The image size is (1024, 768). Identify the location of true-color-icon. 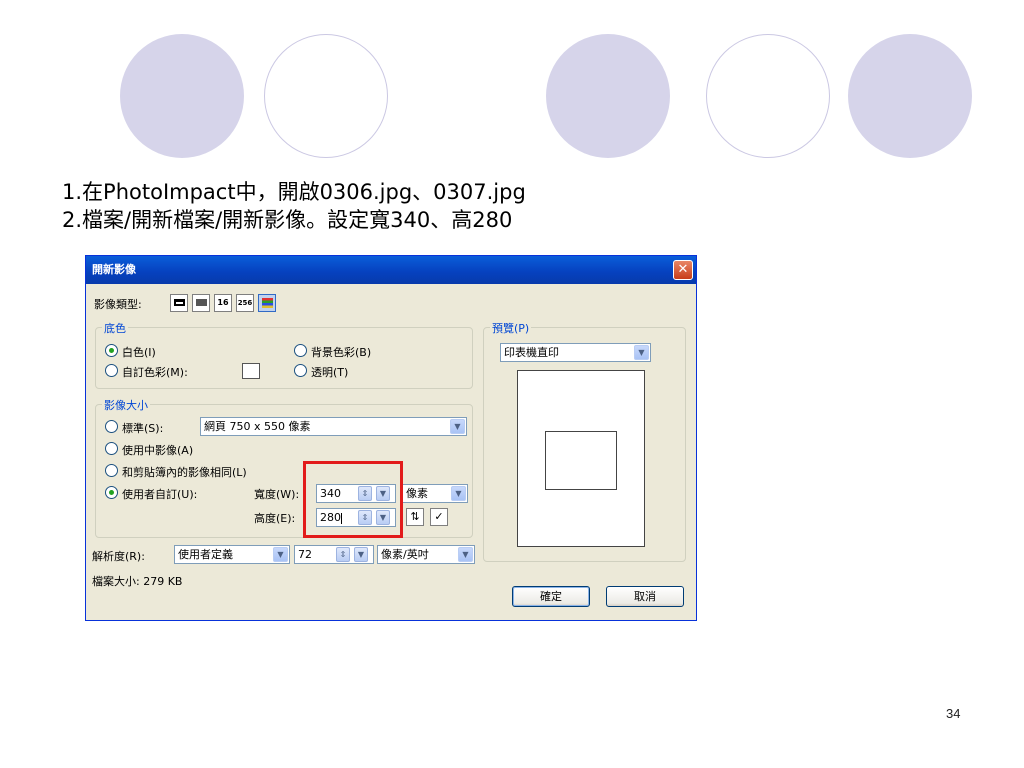
(267, 302).